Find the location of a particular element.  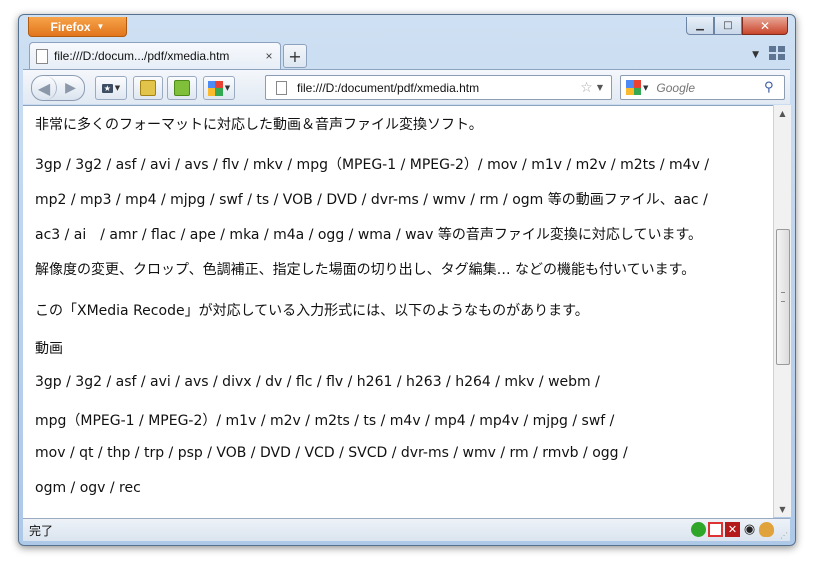

url-history-dropdown-icon: ▼ is located at coordinates (600, 87).